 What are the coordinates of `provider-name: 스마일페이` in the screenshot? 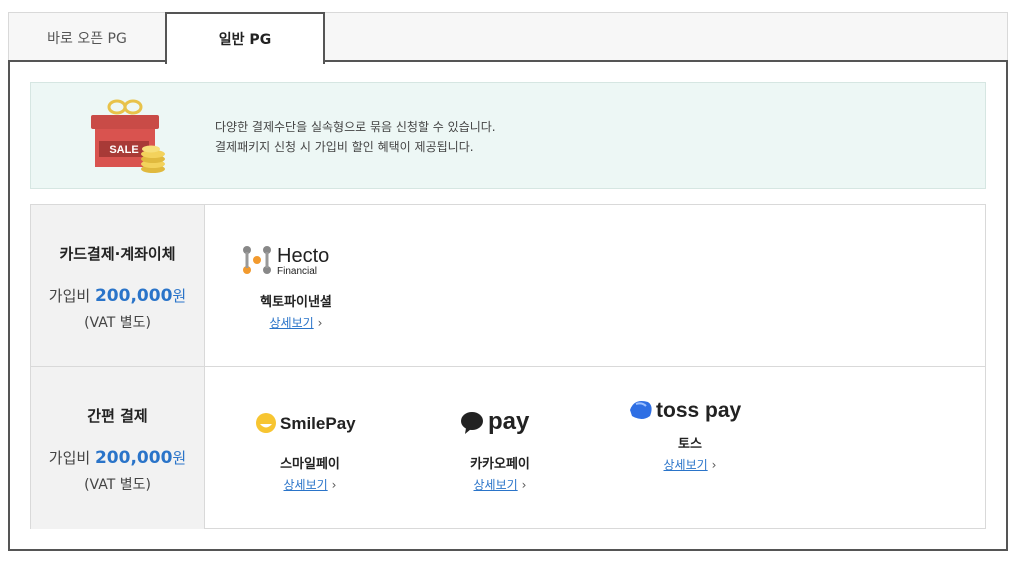 It's located at (310, 464).